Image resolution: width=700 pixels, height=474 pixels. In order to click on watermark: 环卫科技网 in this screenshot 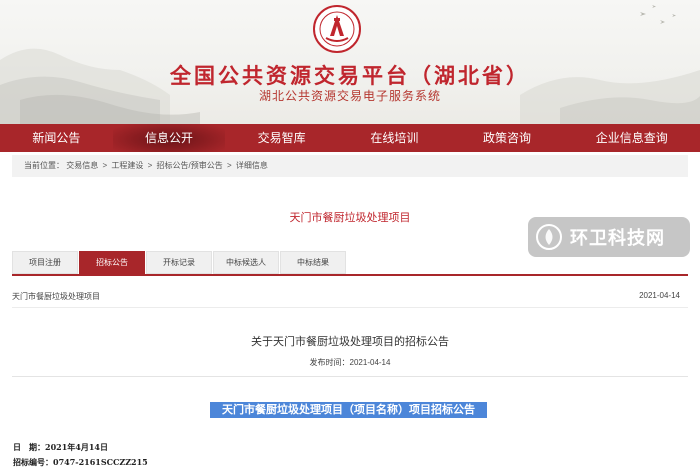, I will do `click(609, 237)`.